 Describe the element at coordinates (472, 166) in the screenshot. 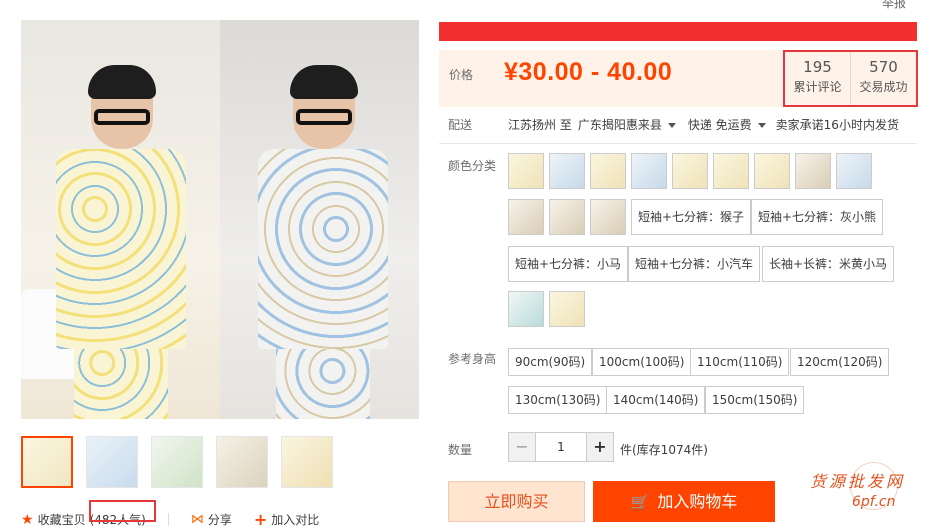

I see `color-label: 颜色分类` at that location.